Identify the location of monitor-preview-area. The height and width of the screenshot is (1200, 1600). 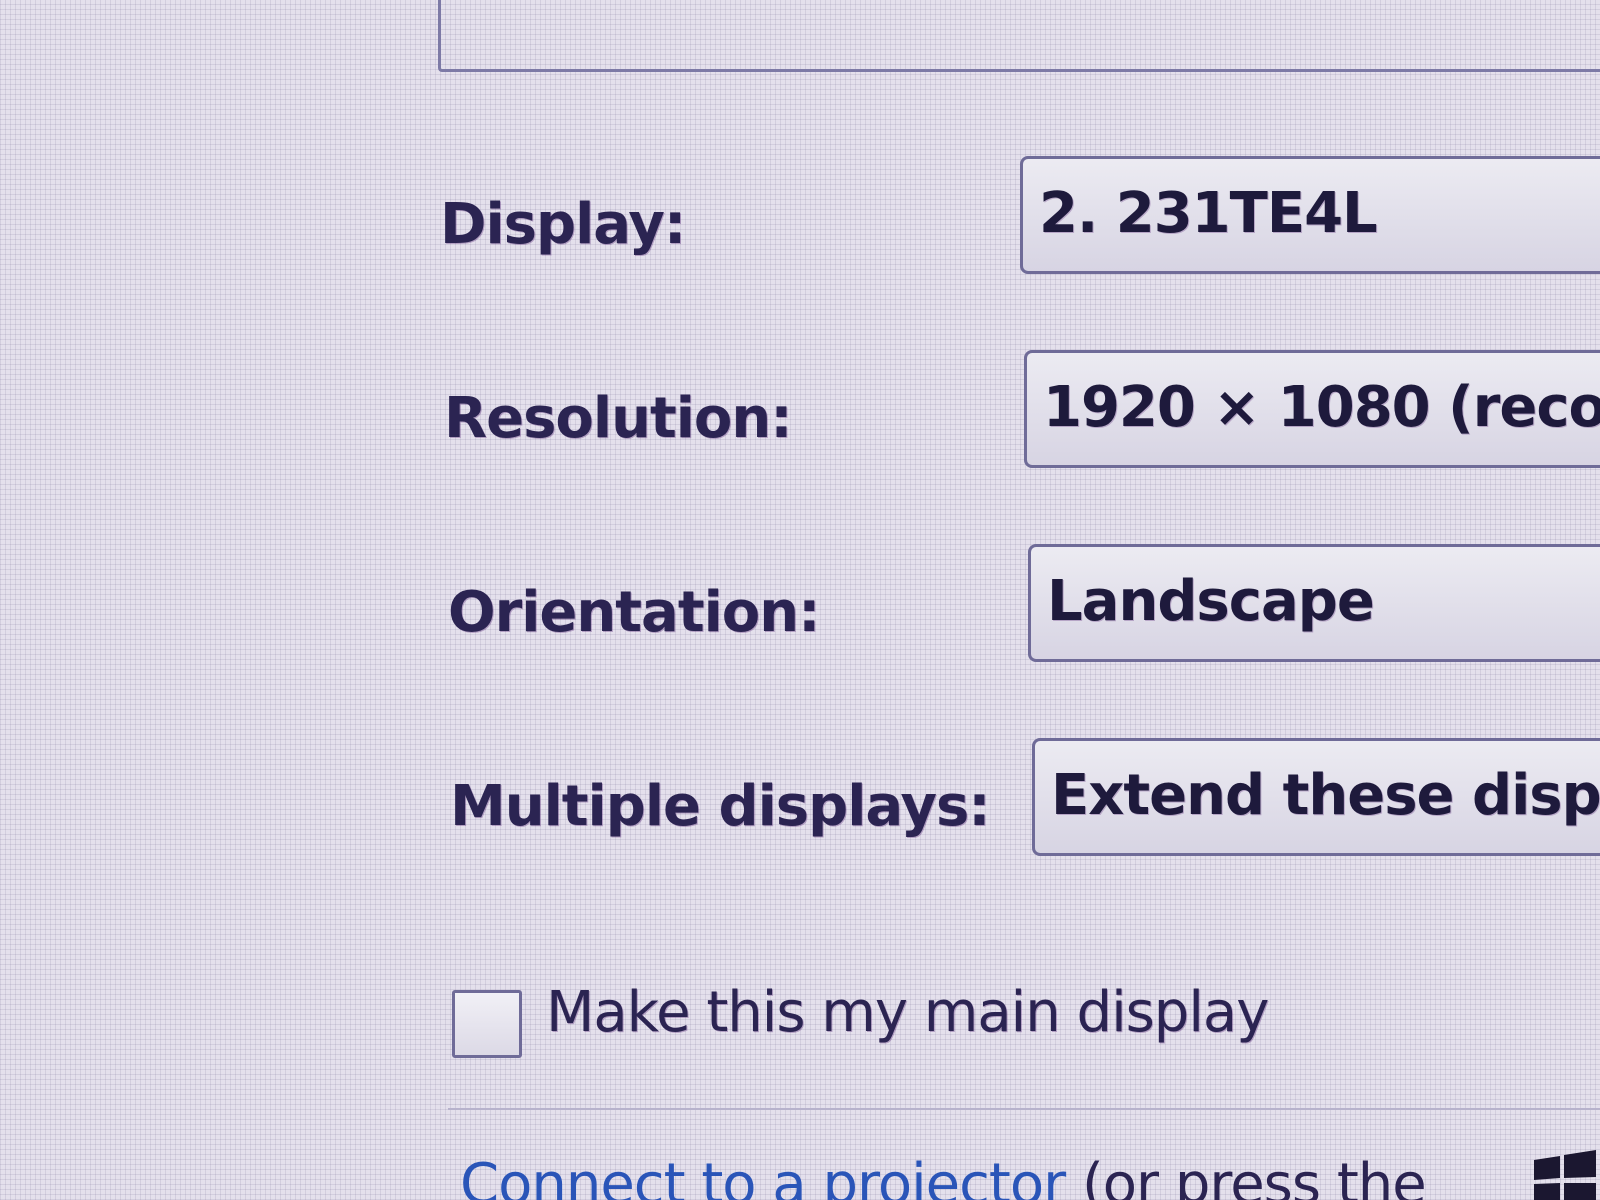
(1019, 36).